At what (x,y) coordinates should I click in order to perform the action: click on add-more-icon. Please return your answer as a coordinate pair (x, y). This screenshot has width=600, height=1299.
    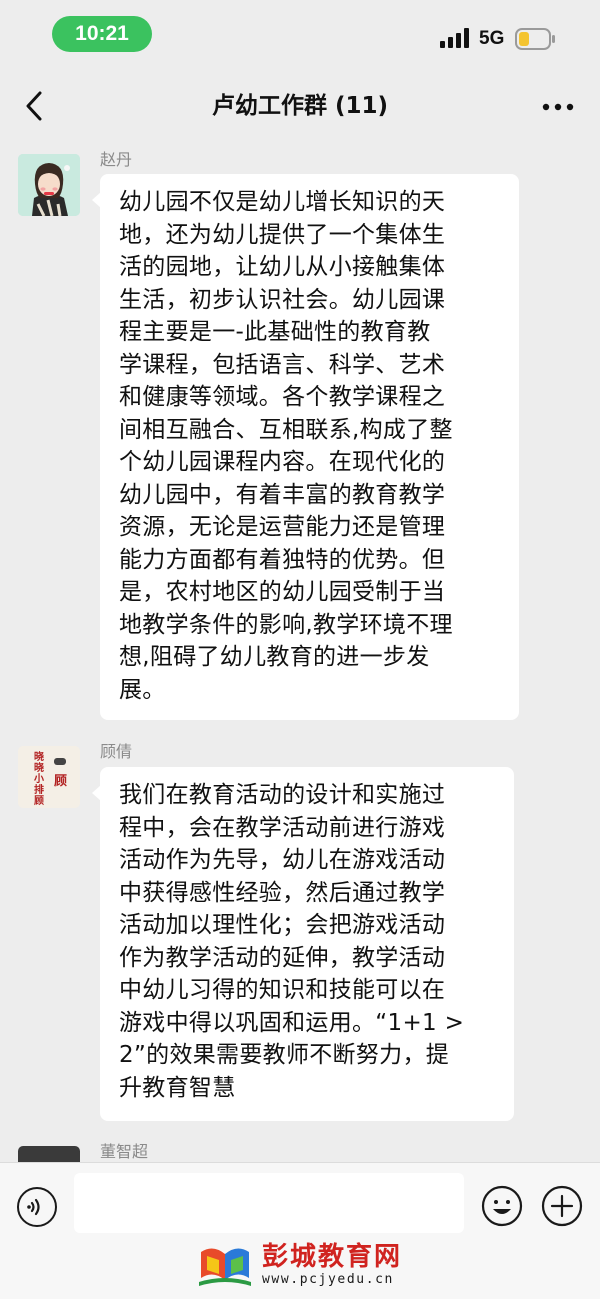
    Looking at the image, I should click on (562, 1206).